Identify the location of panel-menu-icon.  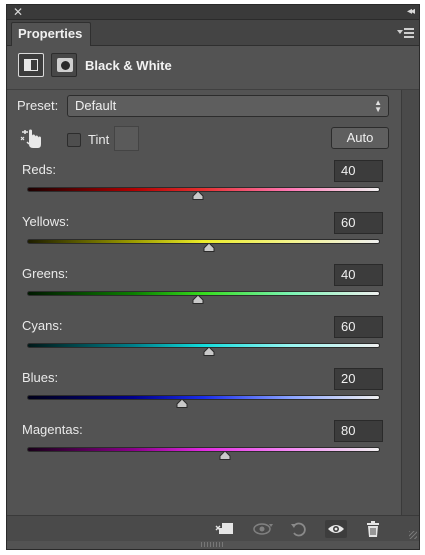
(406, 33).